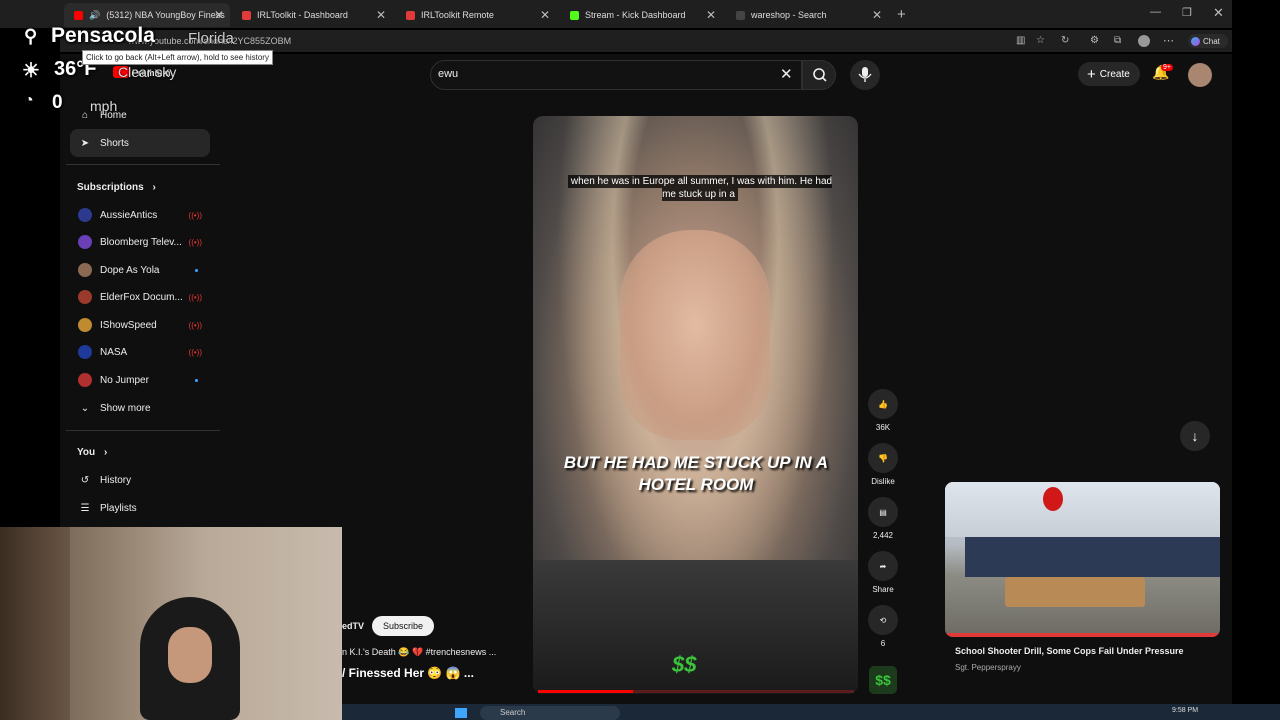 The height and width of the screenshot is (720, 1280). Describe the element at coordinates (190, 655) in the screenshot. I see `webcam-person-face` at that location.